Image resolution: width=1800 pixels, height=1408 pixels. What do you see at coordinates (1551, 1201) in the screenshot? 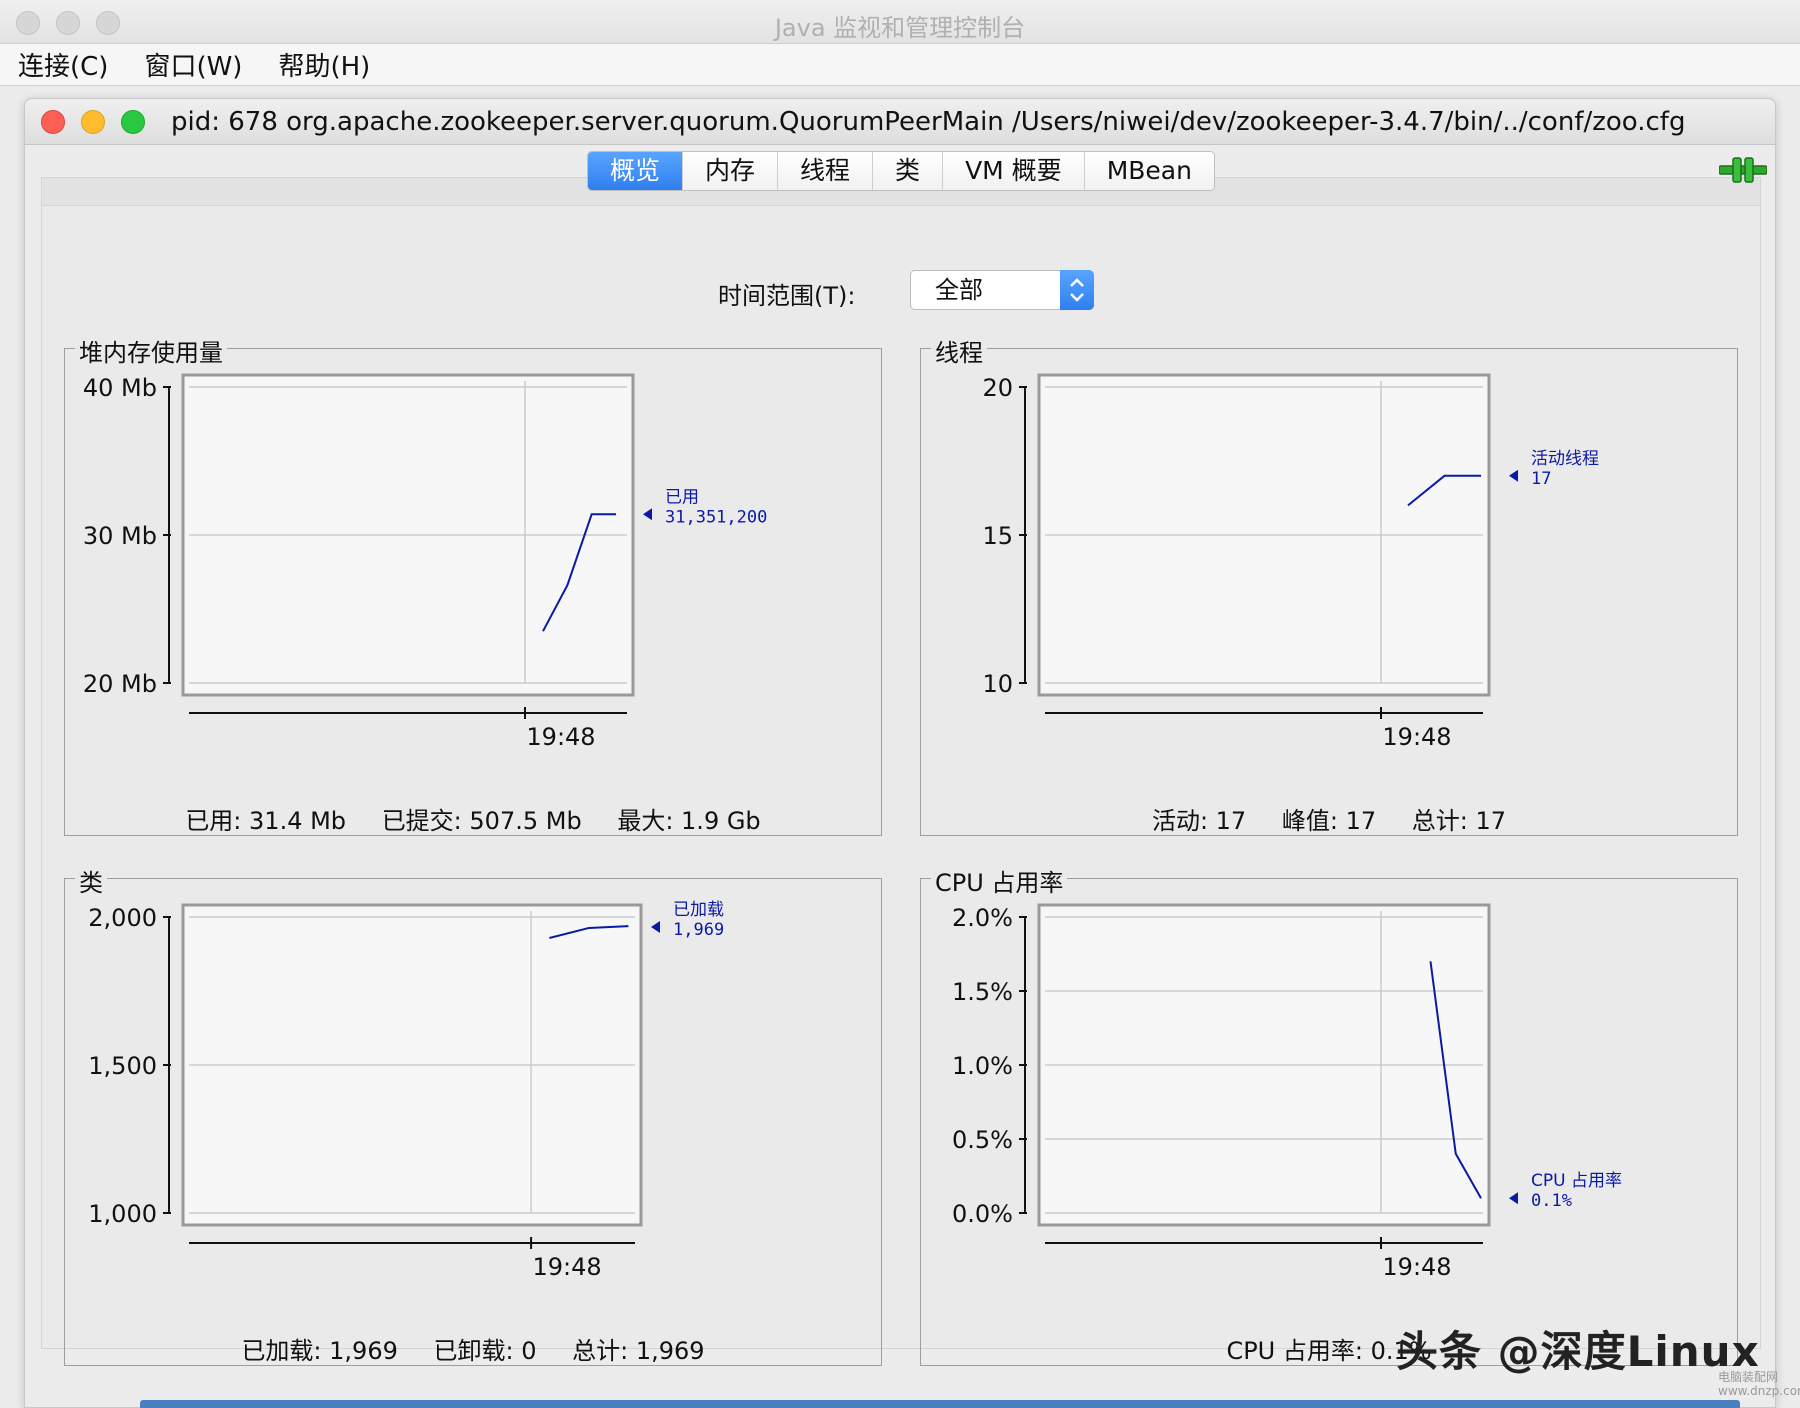
I see `latest-series-value: 0.1%` at bounding box center [1551, 1201].